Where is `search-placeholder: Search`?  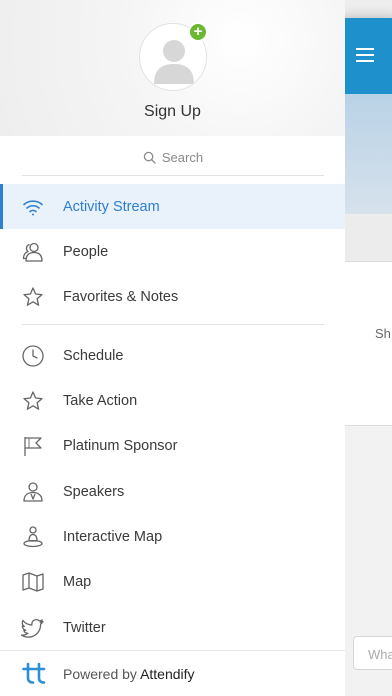 search-placeholder: Search is located at coordinates (182, 157).